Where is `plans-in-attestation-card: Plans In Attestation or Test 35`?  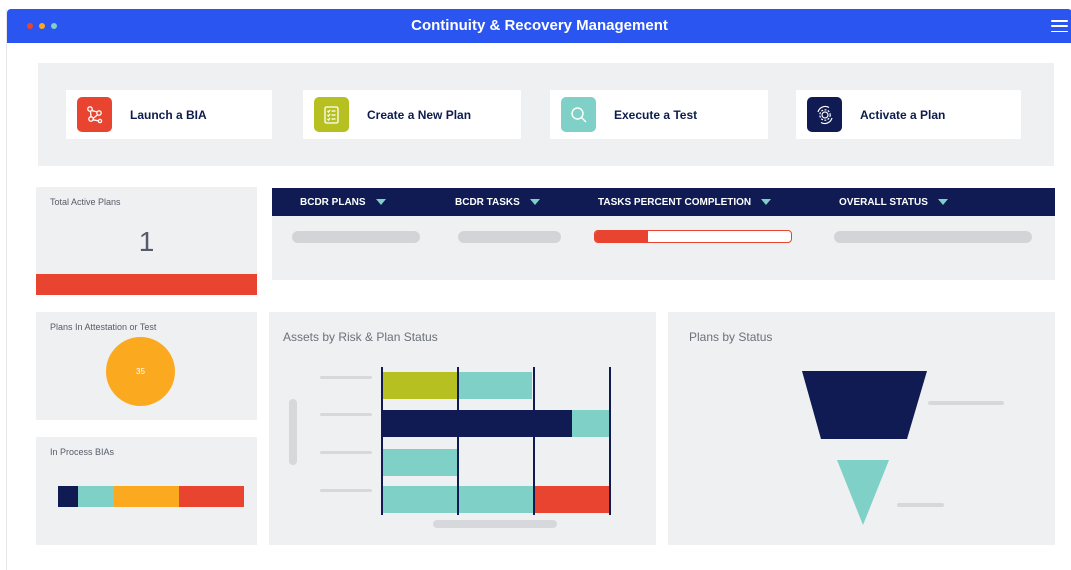 plans-in-attestation-card: Plans In Attestation or Test 35 is located at coordinates (146, 366).